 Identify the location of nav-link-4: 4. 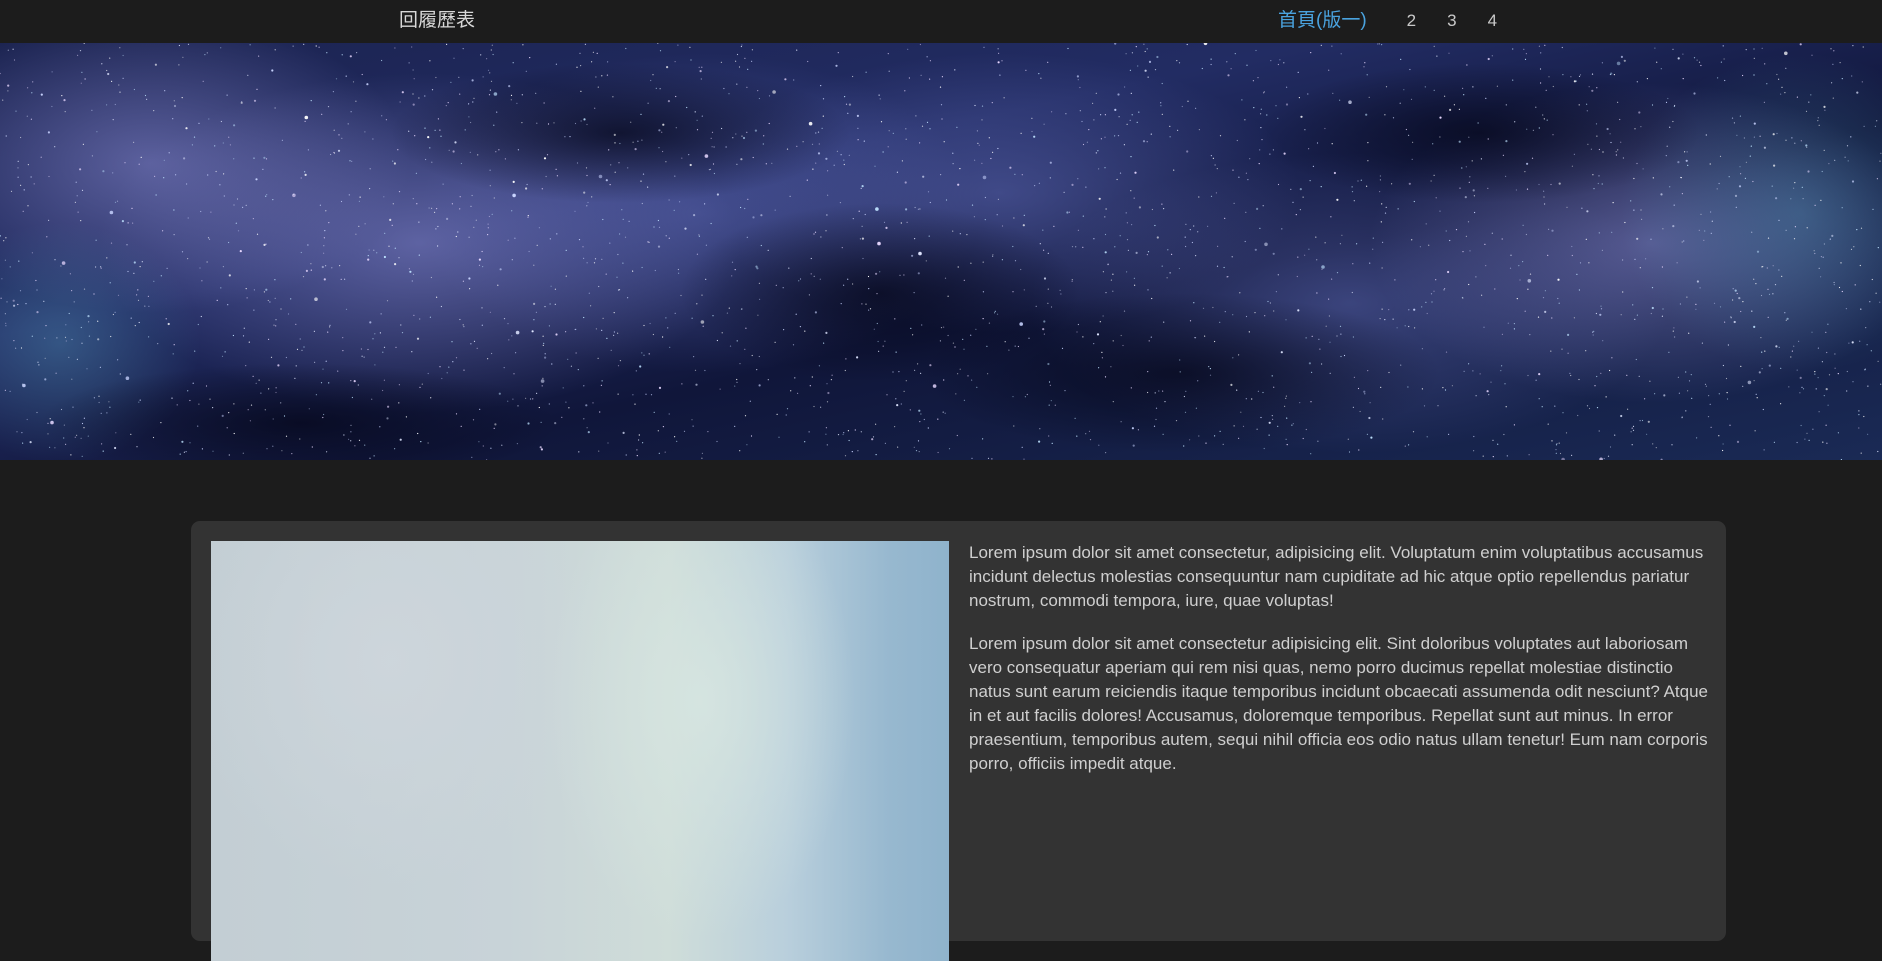
(1492, 21).